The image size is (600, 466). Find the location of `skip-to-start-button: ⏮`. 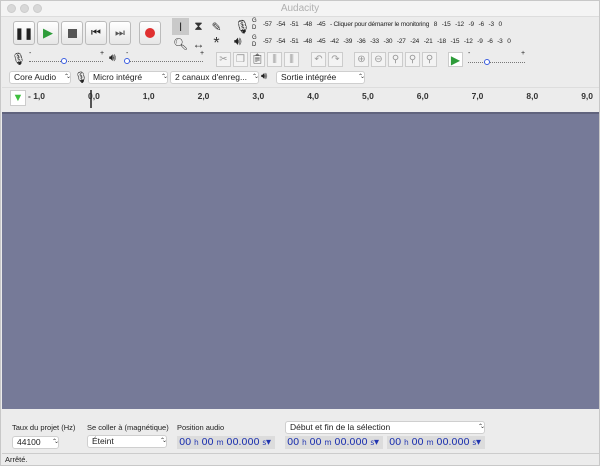

skip-to-start-button: ⏮ is located at coordinates (96, 33).